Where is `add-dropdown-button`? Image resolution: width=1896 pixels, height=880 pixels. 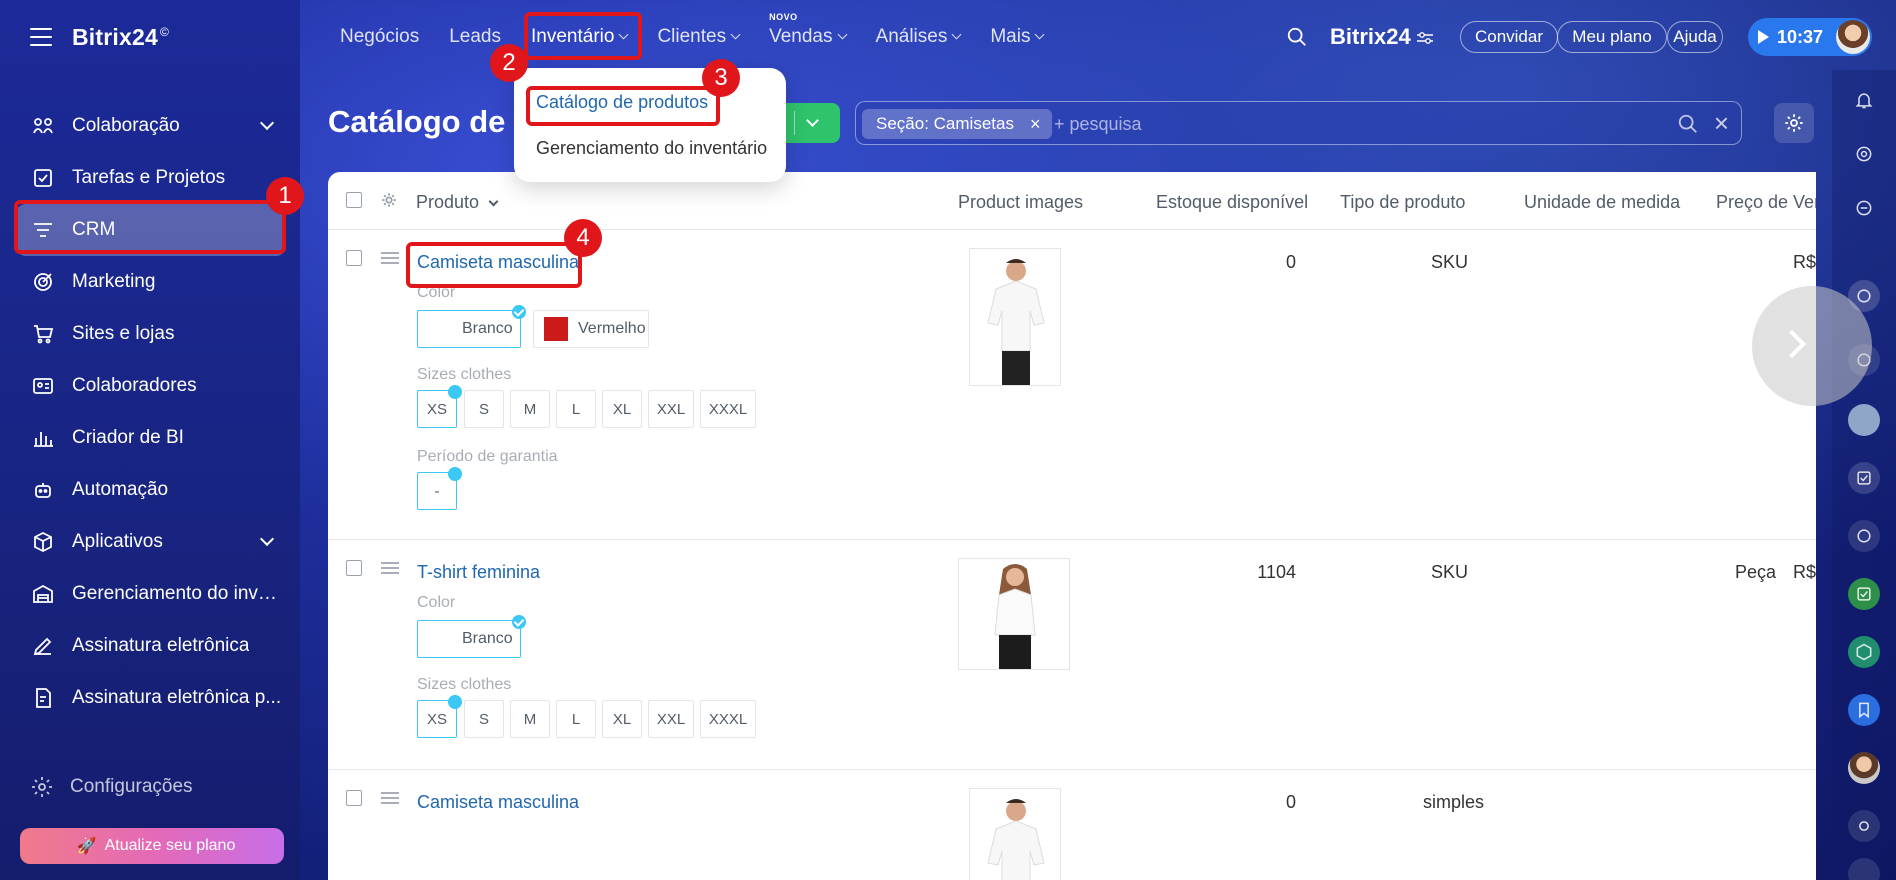
add-dropdown-button is located at coordinates (809, 123).